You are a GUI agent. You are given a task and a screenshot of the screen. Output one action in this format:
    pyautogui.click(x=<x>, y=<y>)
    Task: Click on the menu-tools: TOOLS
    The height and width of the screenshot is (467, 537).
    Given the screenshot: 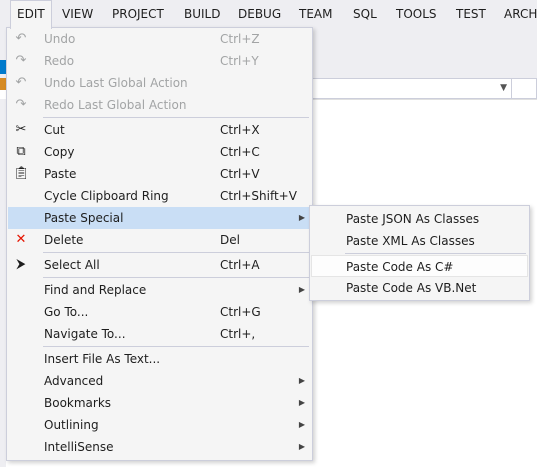 What is the action you would take?
    pyautogui.click(x=416, y=14)
    